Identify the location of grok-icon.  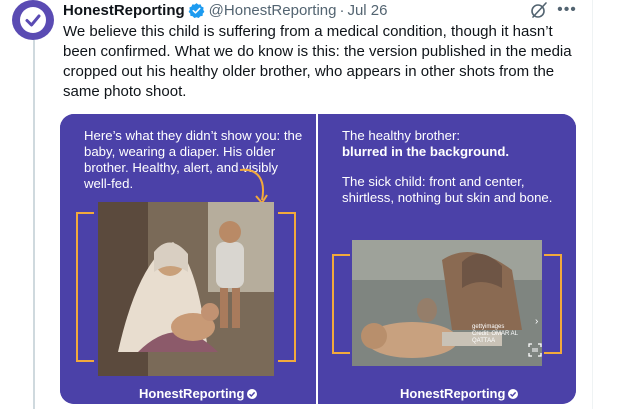
(539, 10).